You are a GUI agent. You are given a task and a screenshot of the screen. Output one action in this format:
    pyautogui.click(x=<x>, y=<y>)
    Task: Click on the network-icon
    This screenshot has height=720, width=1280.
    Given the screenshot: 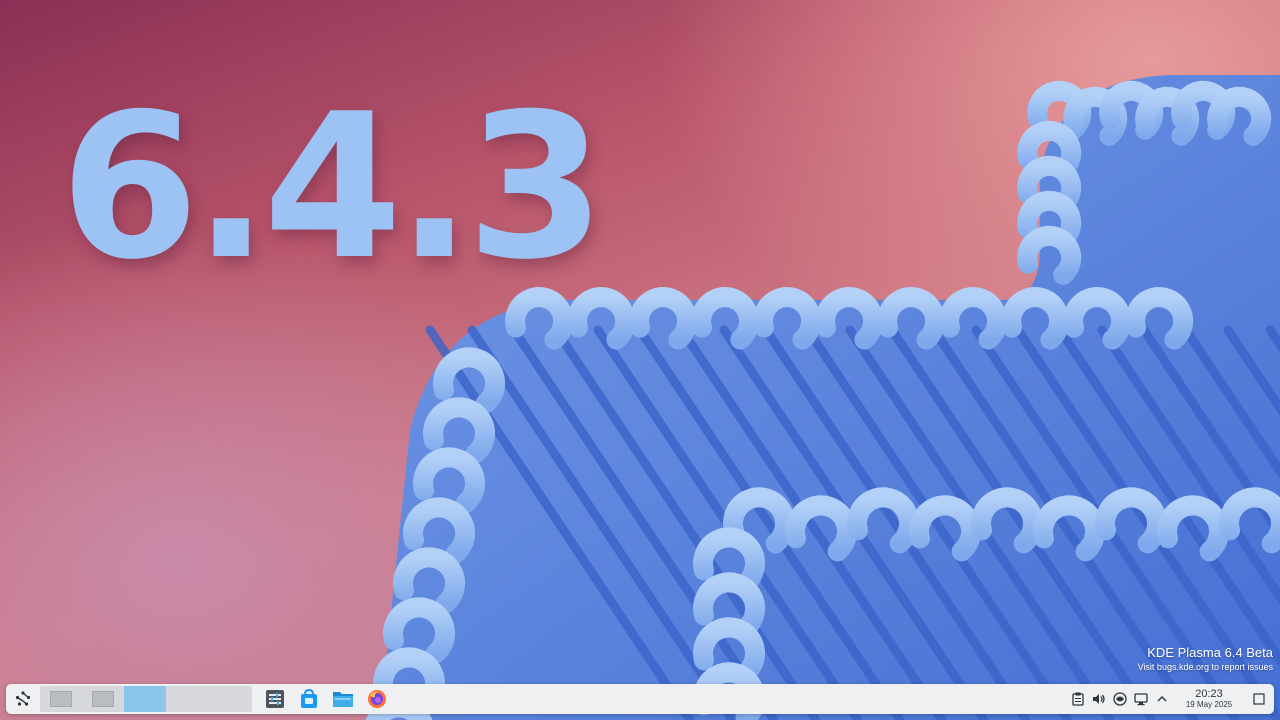 What is the action you would take?
    pyautogui.click(x=1119, y=699)
    